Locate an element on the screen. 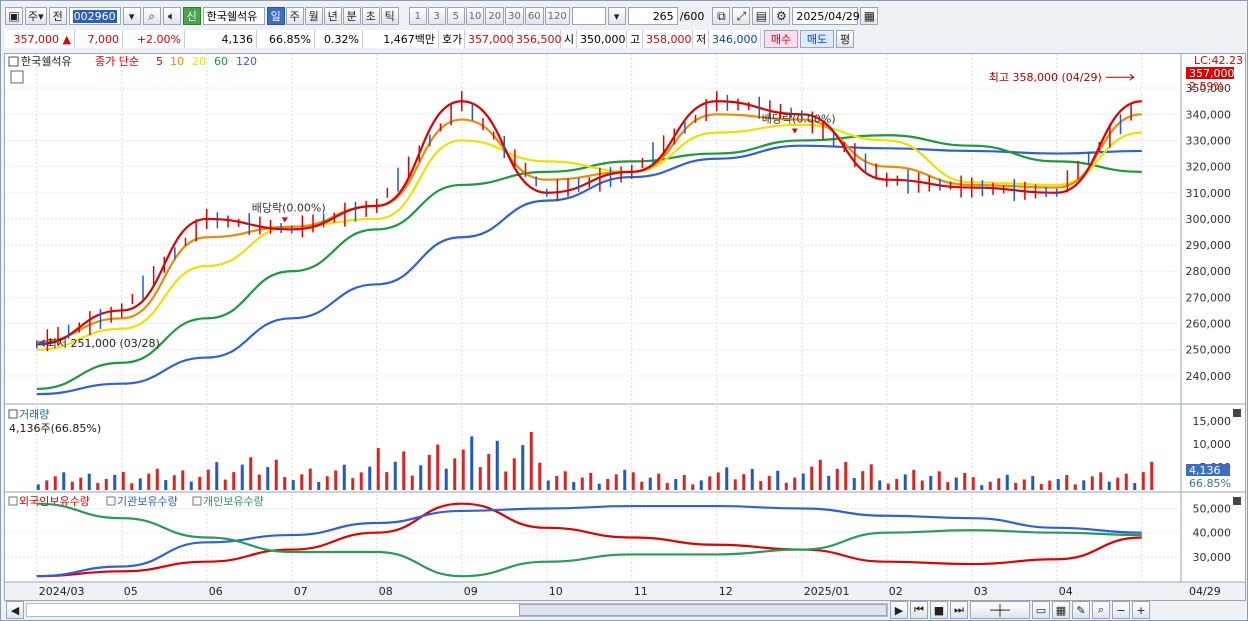 This screenshot has width=1248, height=621. dividend-annotation: 배당락(0.00%) is located at coordinates (799, 118).